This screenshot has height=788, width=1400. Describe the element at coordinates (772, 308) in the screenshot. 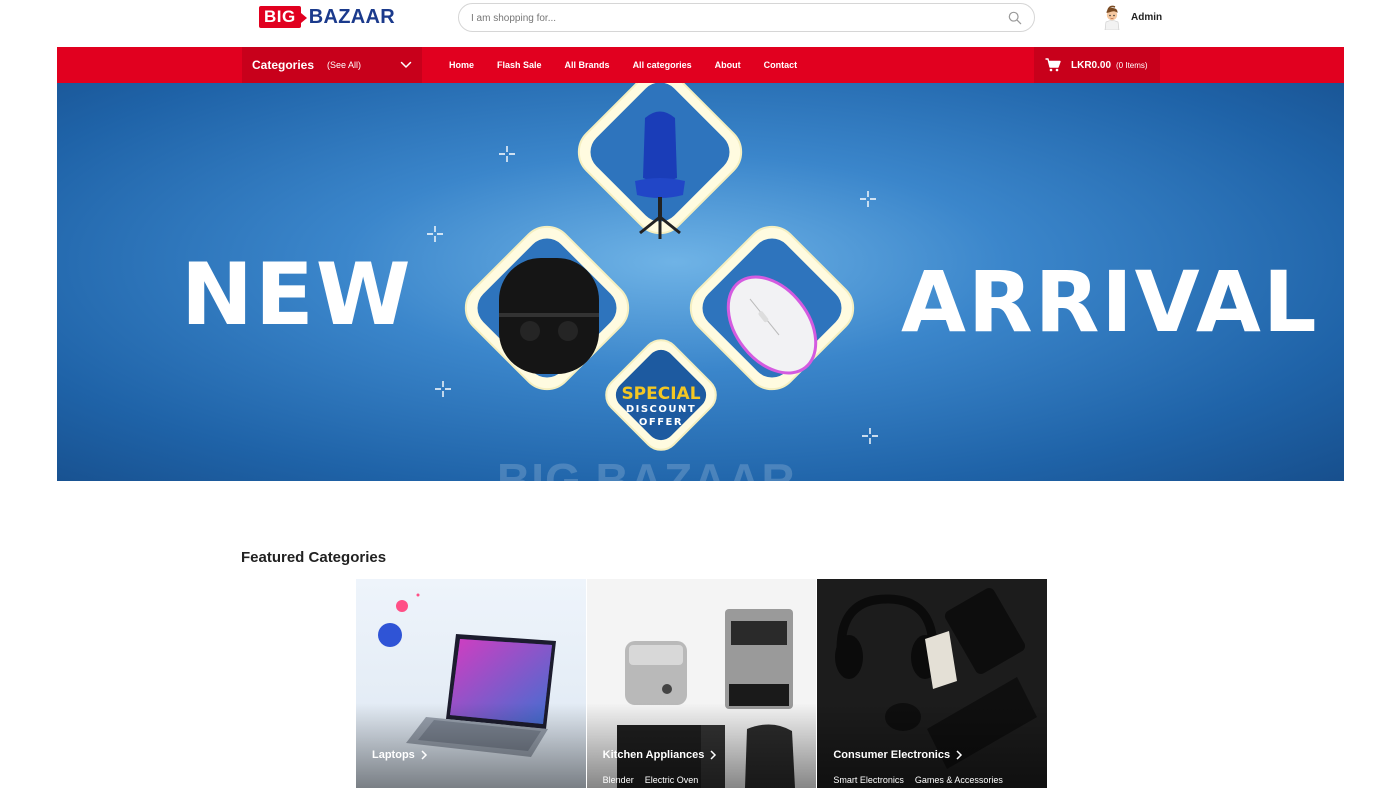

I see `diamond-mouse` at that location.